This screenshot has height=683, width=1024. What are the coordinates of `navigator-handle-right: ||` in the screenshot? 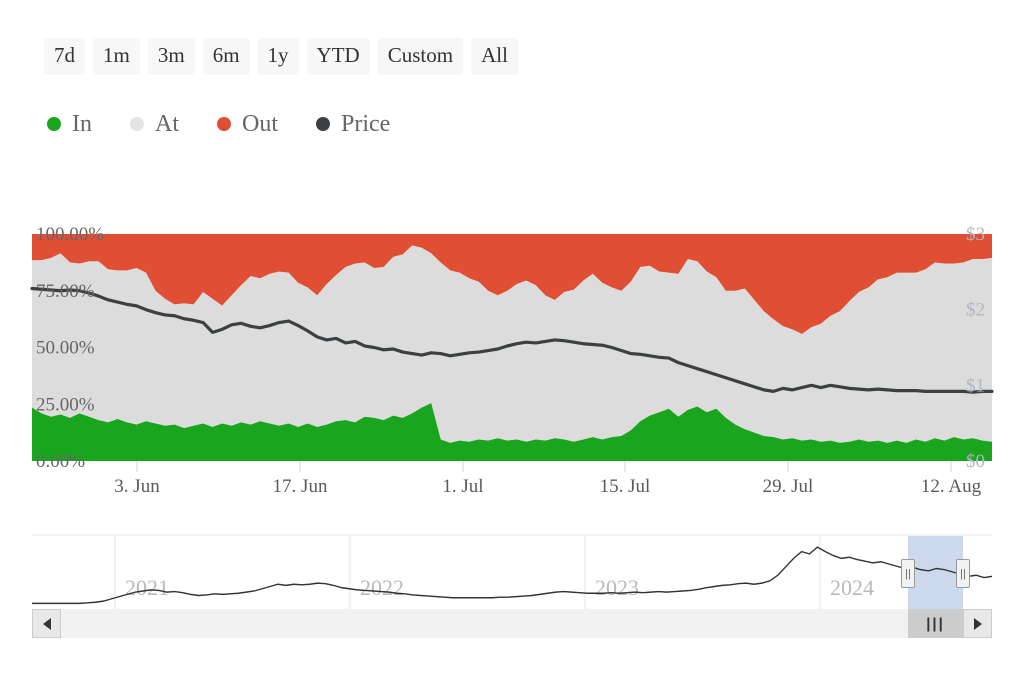 It's located at (963, 573).